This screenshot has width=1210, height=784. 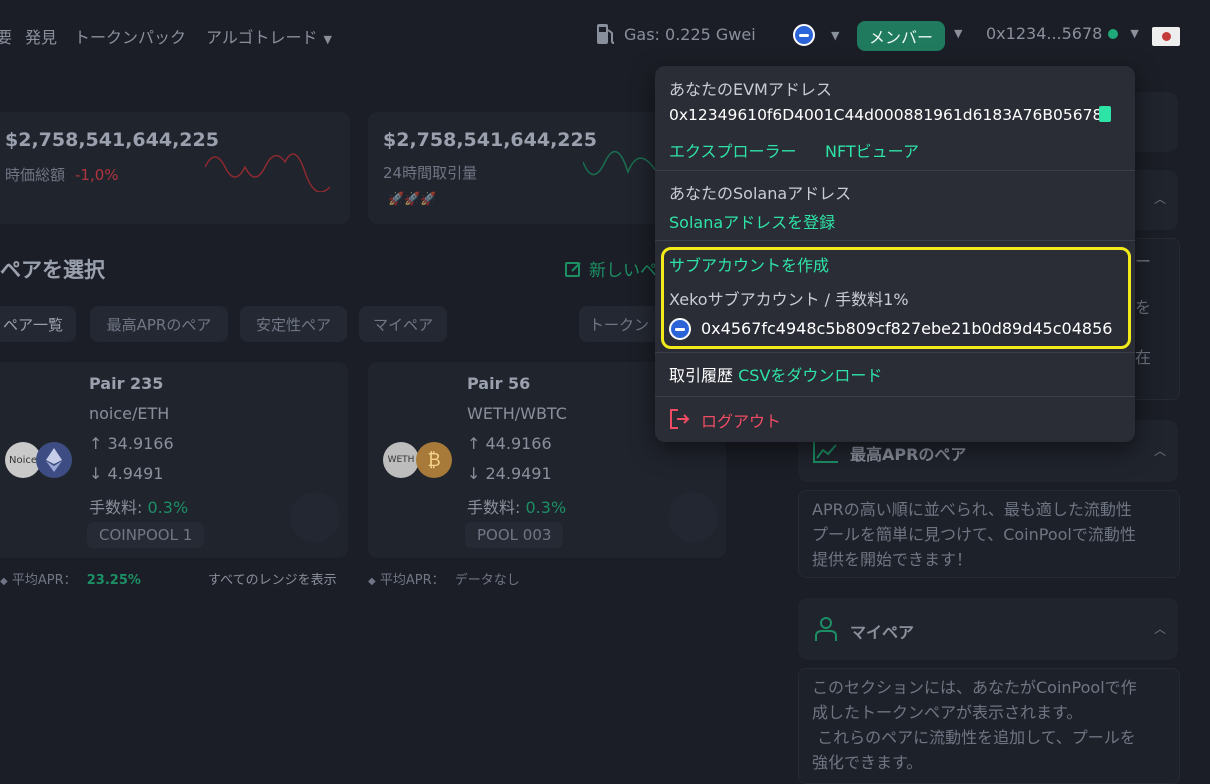 What do you see at coordinates (974, 687) in the screenshot?
I see `my-pair-text-line: このセクションには、あなたがCoinPoolで作` at bounding box center [974, 687].